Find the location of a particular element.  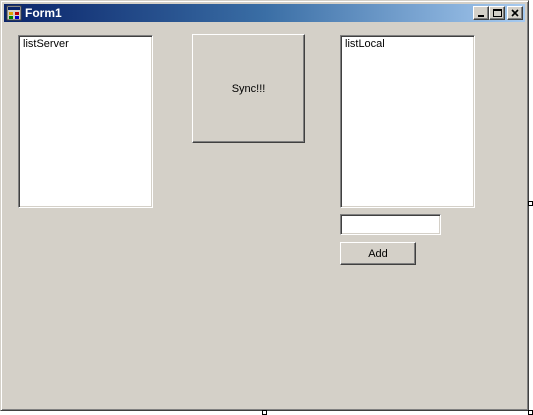

app-icon is located at coordinates (14, 13).